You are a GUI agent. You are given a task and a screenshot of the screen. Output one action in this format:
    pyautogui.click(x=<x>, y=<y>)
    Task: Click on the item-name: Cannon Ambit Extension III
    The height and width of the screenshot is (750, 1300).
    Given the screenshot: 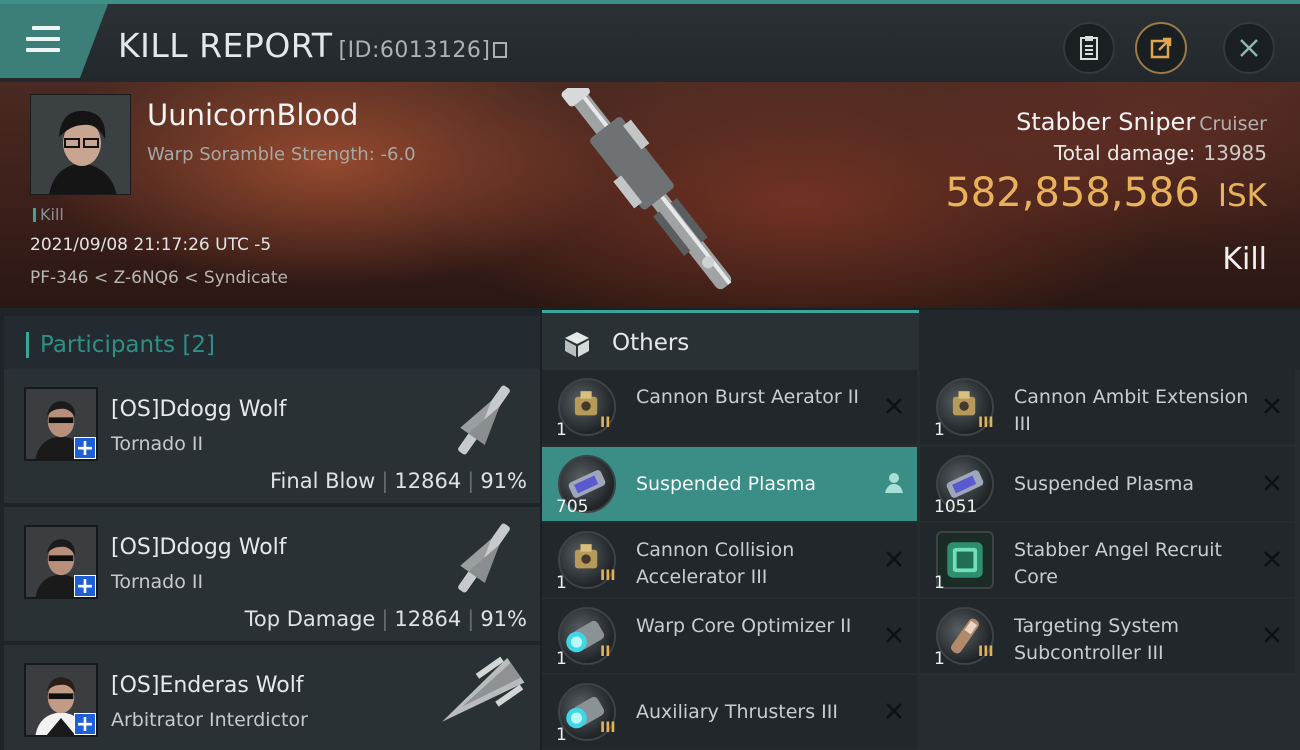 What is the action you would take?
    pyautogui.click(x=1131, y=410)
    